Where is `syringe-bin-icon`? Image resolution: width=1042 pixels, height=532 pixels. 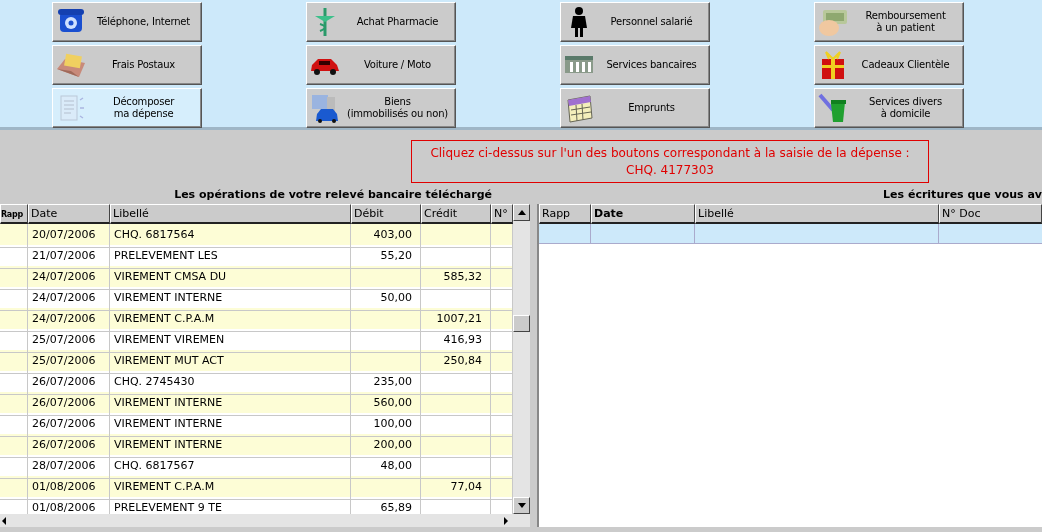 syringe-bin-icon is located at coordinates (833, 108).